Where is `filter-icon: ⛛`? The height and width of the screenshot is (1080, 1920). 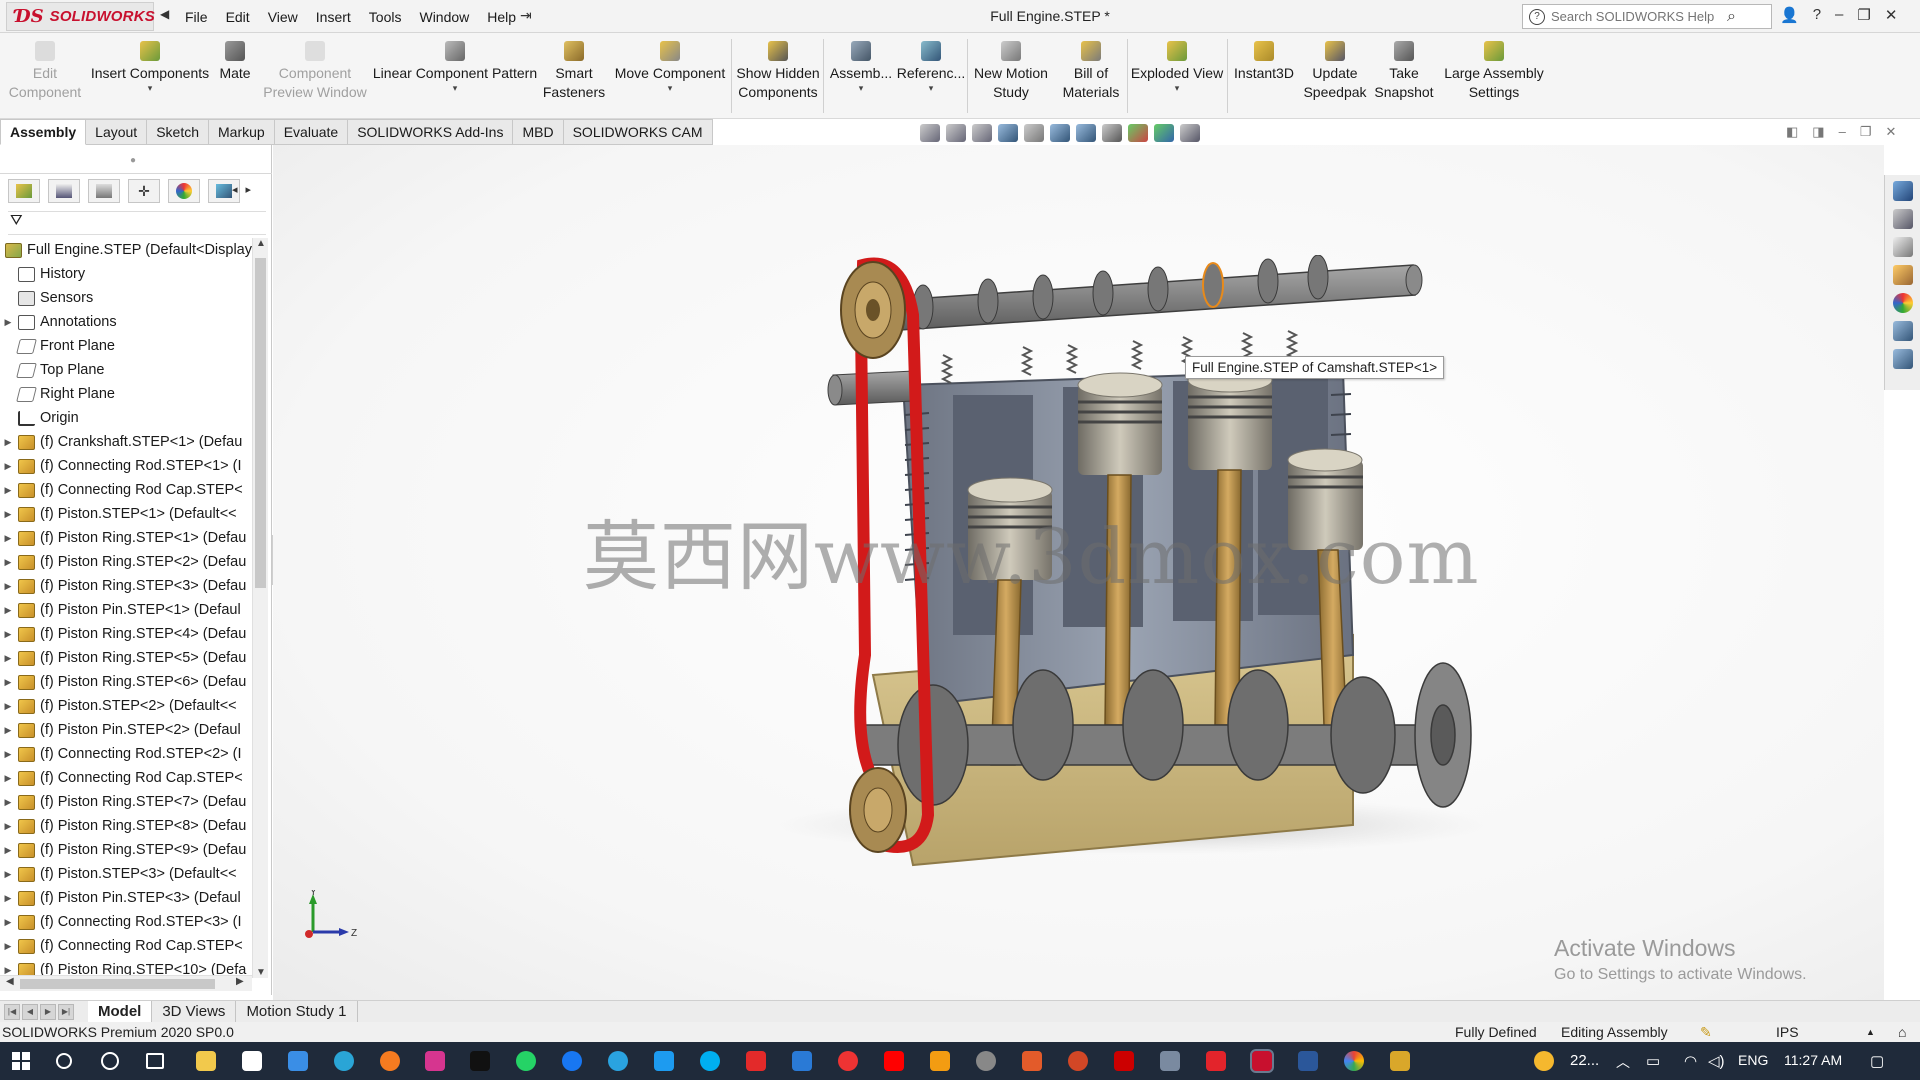
filter-icon: ⛛ is located at coordinates (16, 220).